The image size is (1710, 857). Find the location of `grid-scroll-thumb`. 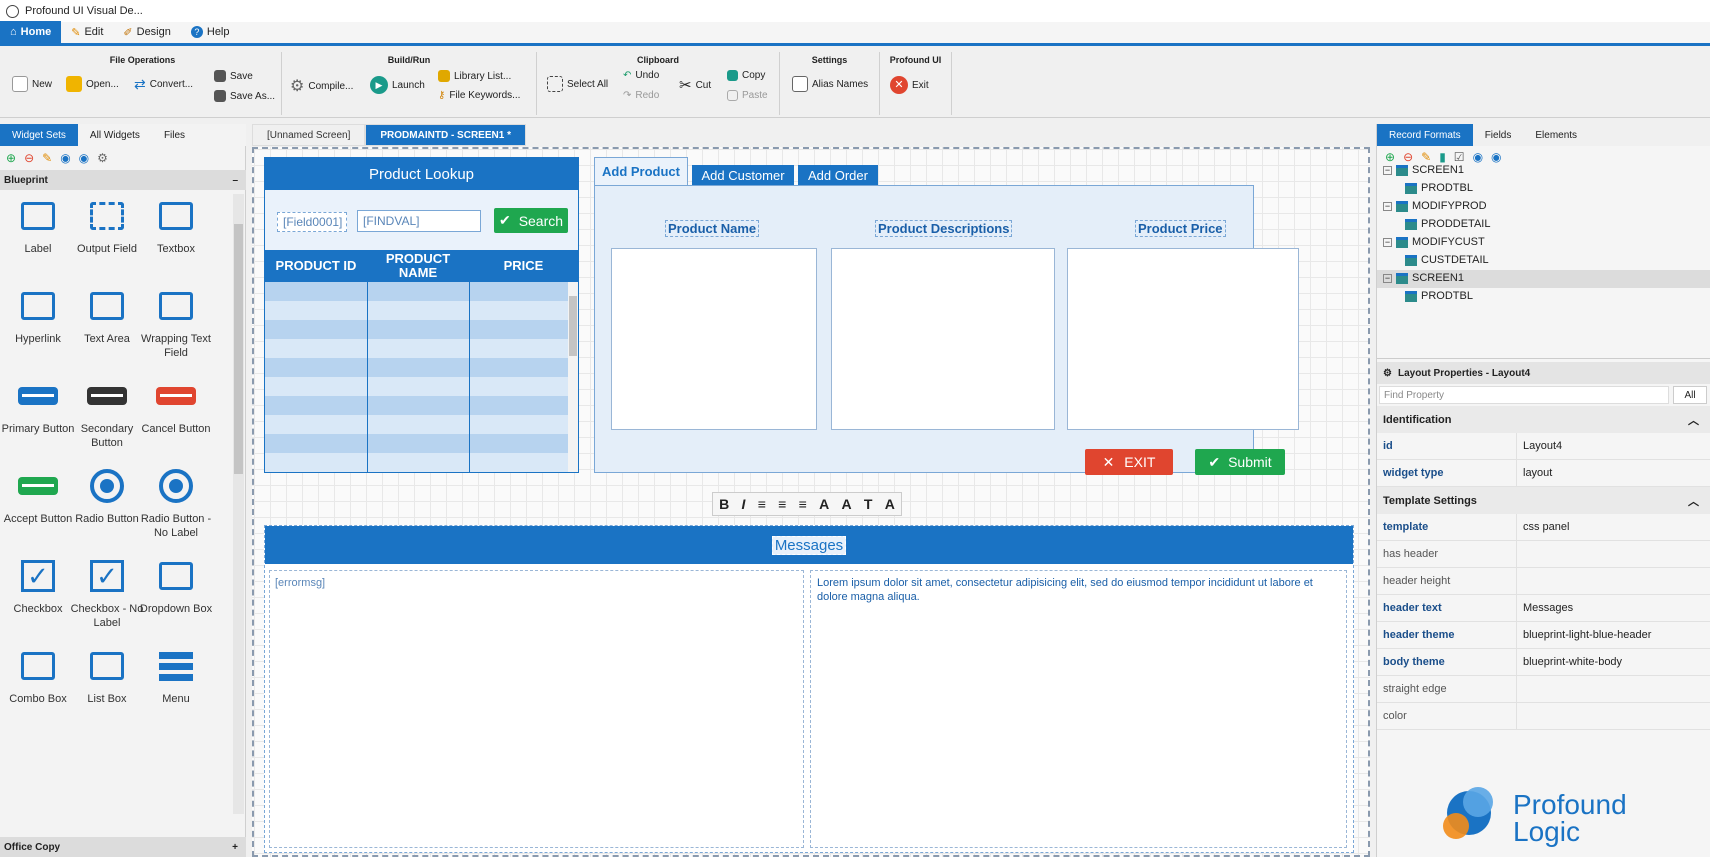

grid-scroll-thumb is located at coordinates (573, 326).